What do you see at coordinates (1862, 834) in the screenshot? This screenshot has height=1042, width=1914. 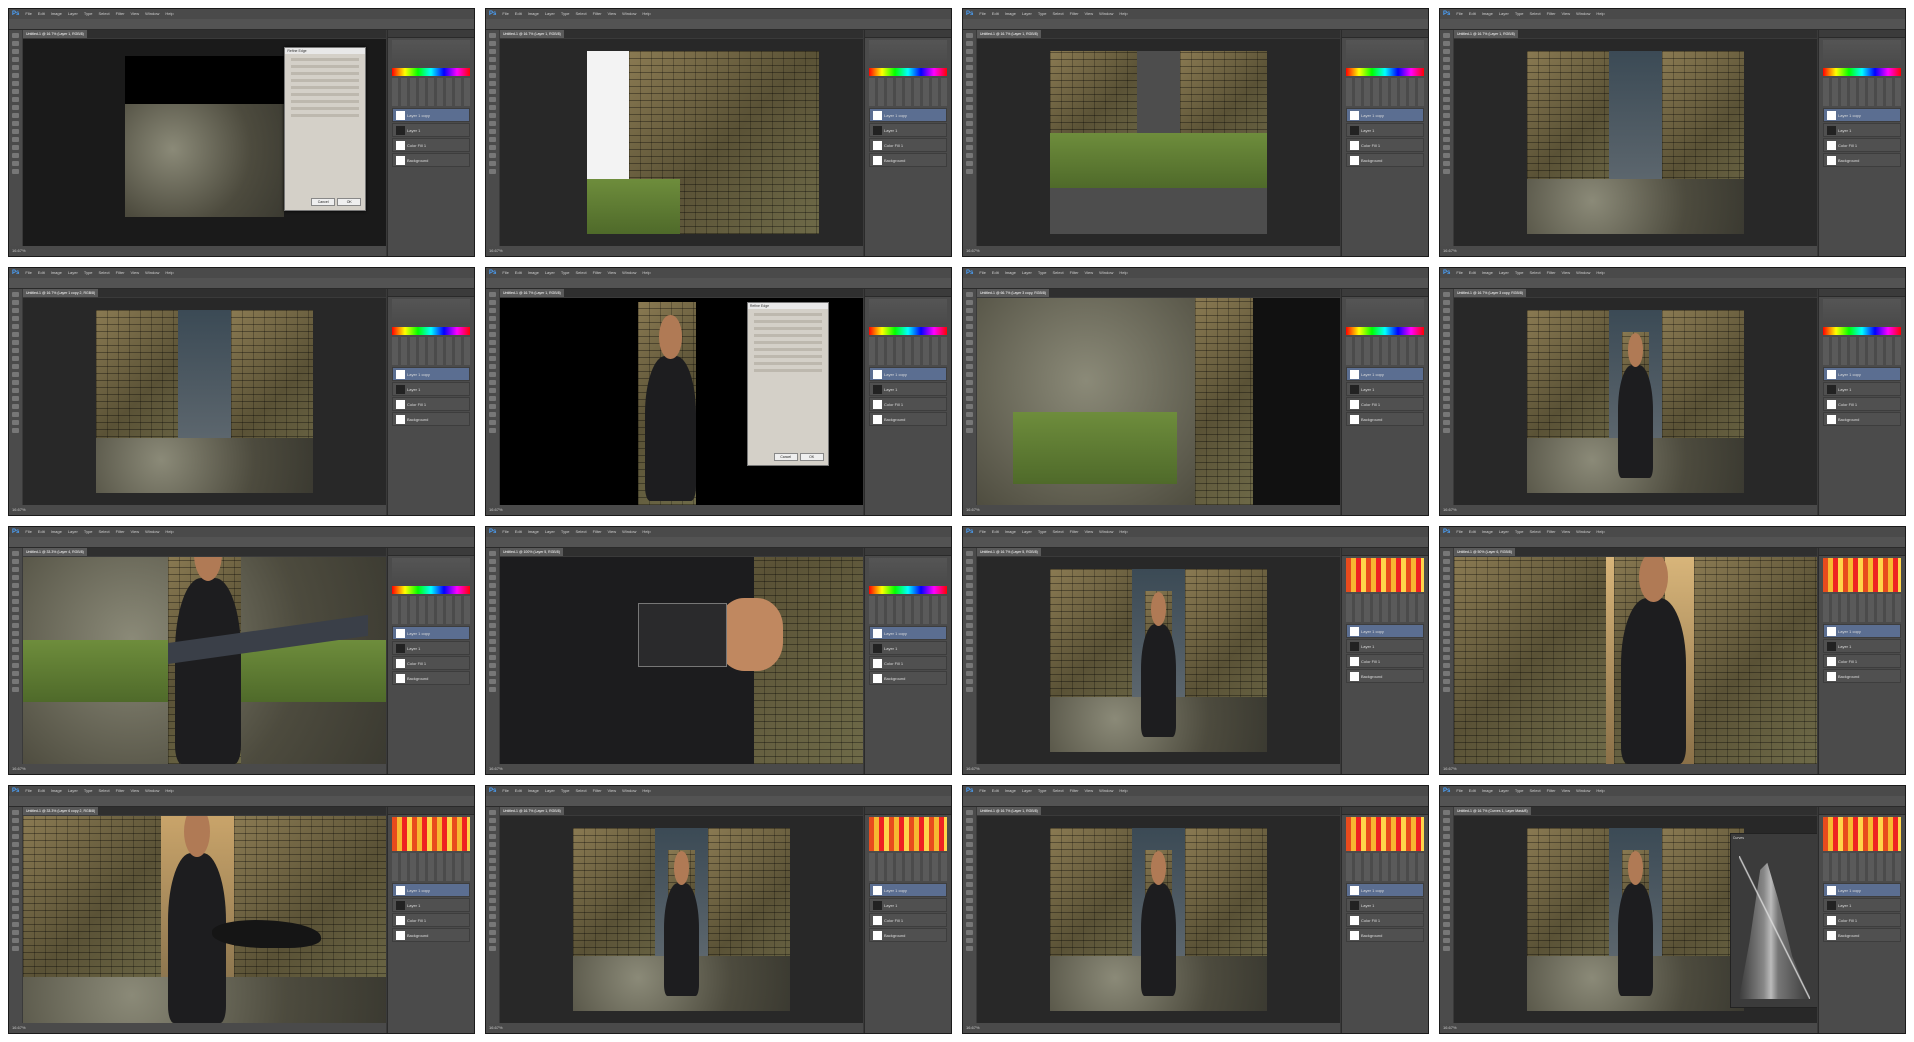 I see `swatches-panel` at bounding box center [1862, 834].